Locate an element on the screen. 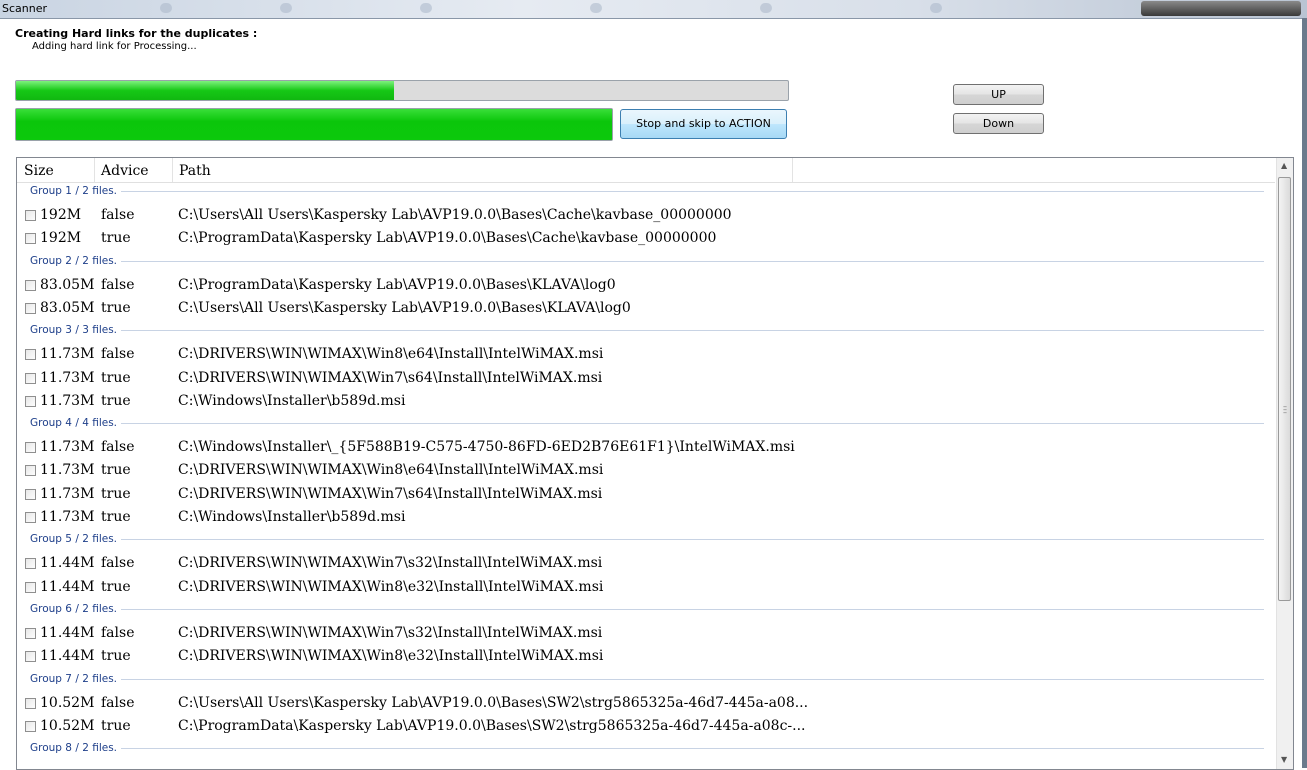  column-header: Size Advice Path is located at coordinates (646, 170).